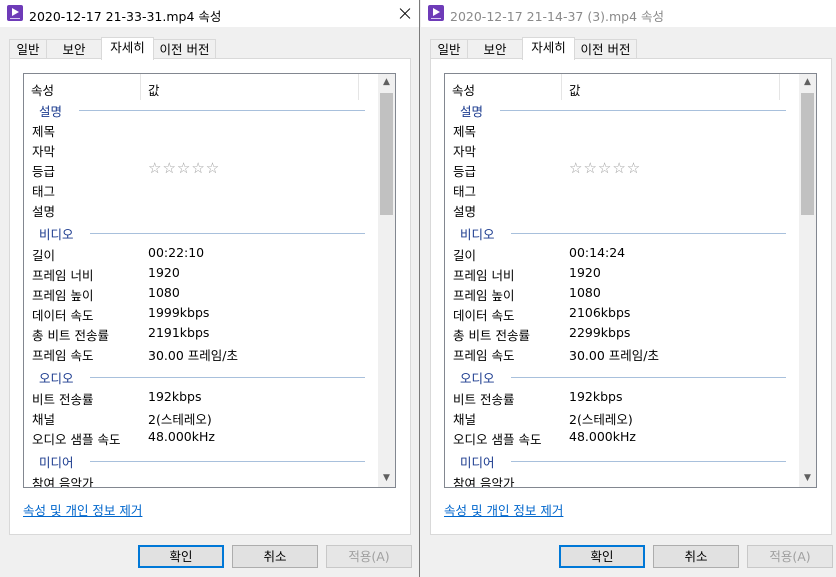 This screenshot has width=836, height=577. Describe the element at coordinates (164, 272) in the screenshot. I see `property-value: 1920` at that location.